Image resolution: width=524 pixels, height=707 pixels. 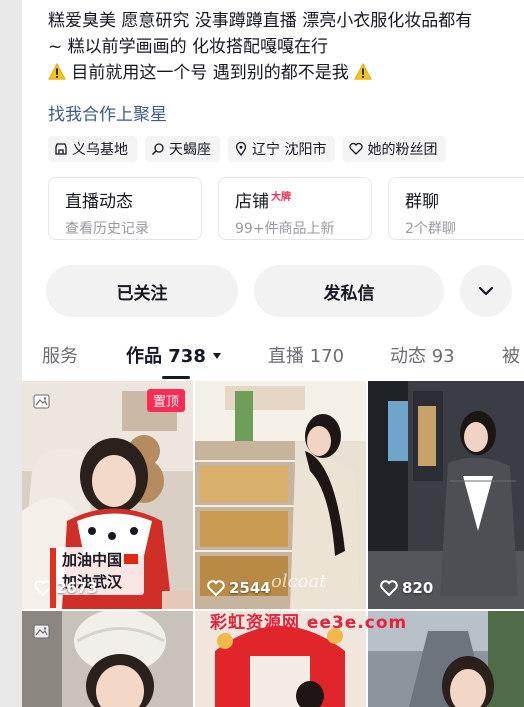 I want to click on followed-button: 已关注, so click(x=142, y=291).